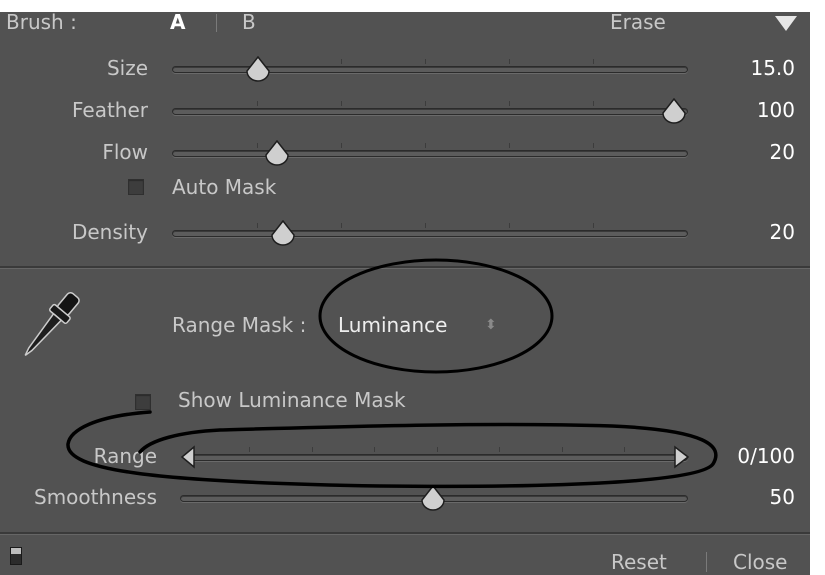 The height and width of the screenshot is (575, 825). Describe the element at coordinates (127, 68) in the screenshot. I see `size-label: Size` at that location.